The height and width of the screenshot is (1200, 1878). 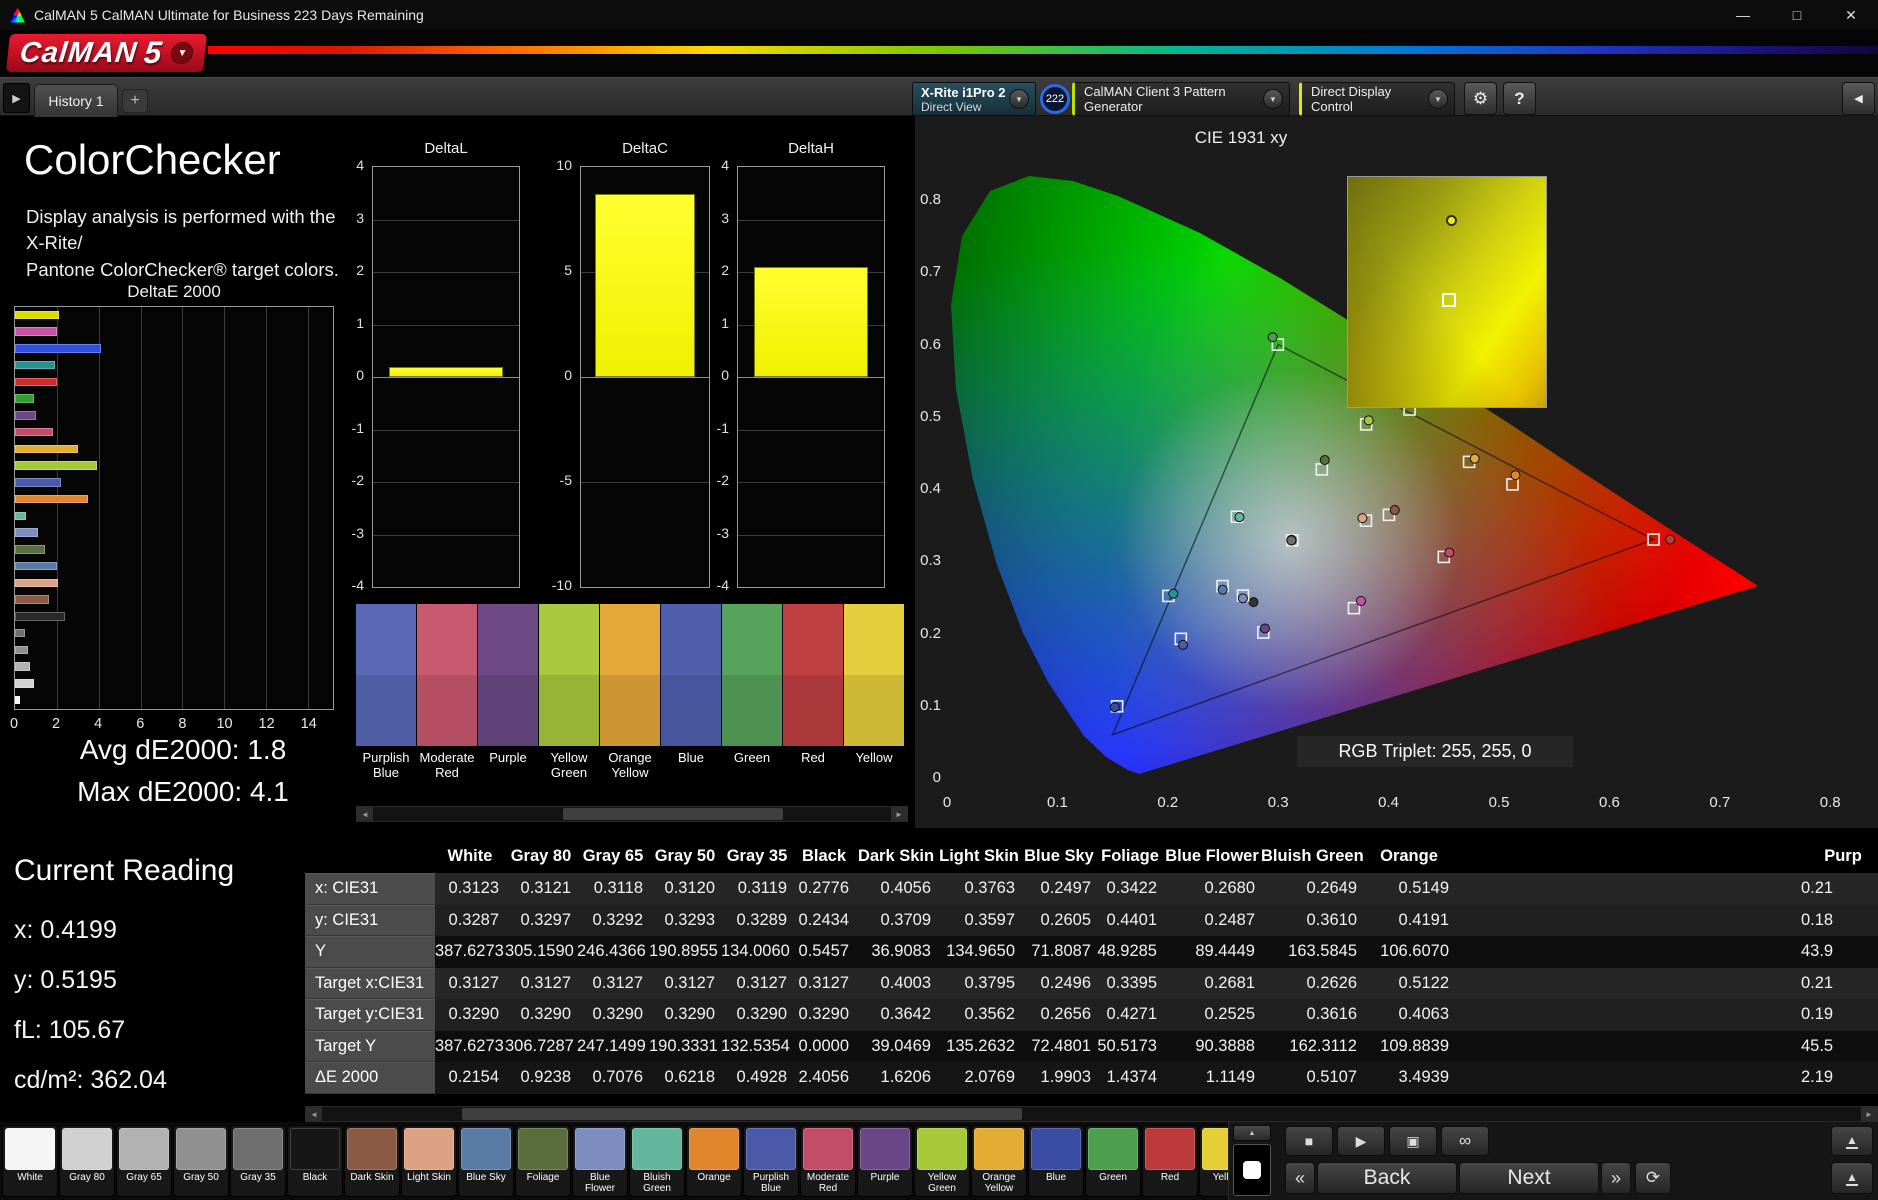 What do you see at coordinates (87, 1149) in the screenshot?
I see `patch-color` at bounding box center [87, 1149].